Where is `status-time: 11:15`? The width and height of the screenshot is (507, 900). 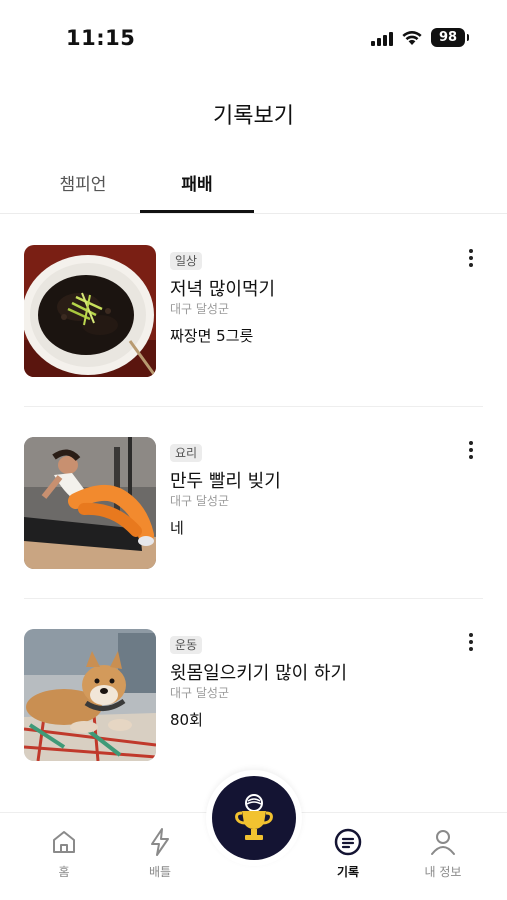 status-time: 11:15 is located at coordinates (101, 38).